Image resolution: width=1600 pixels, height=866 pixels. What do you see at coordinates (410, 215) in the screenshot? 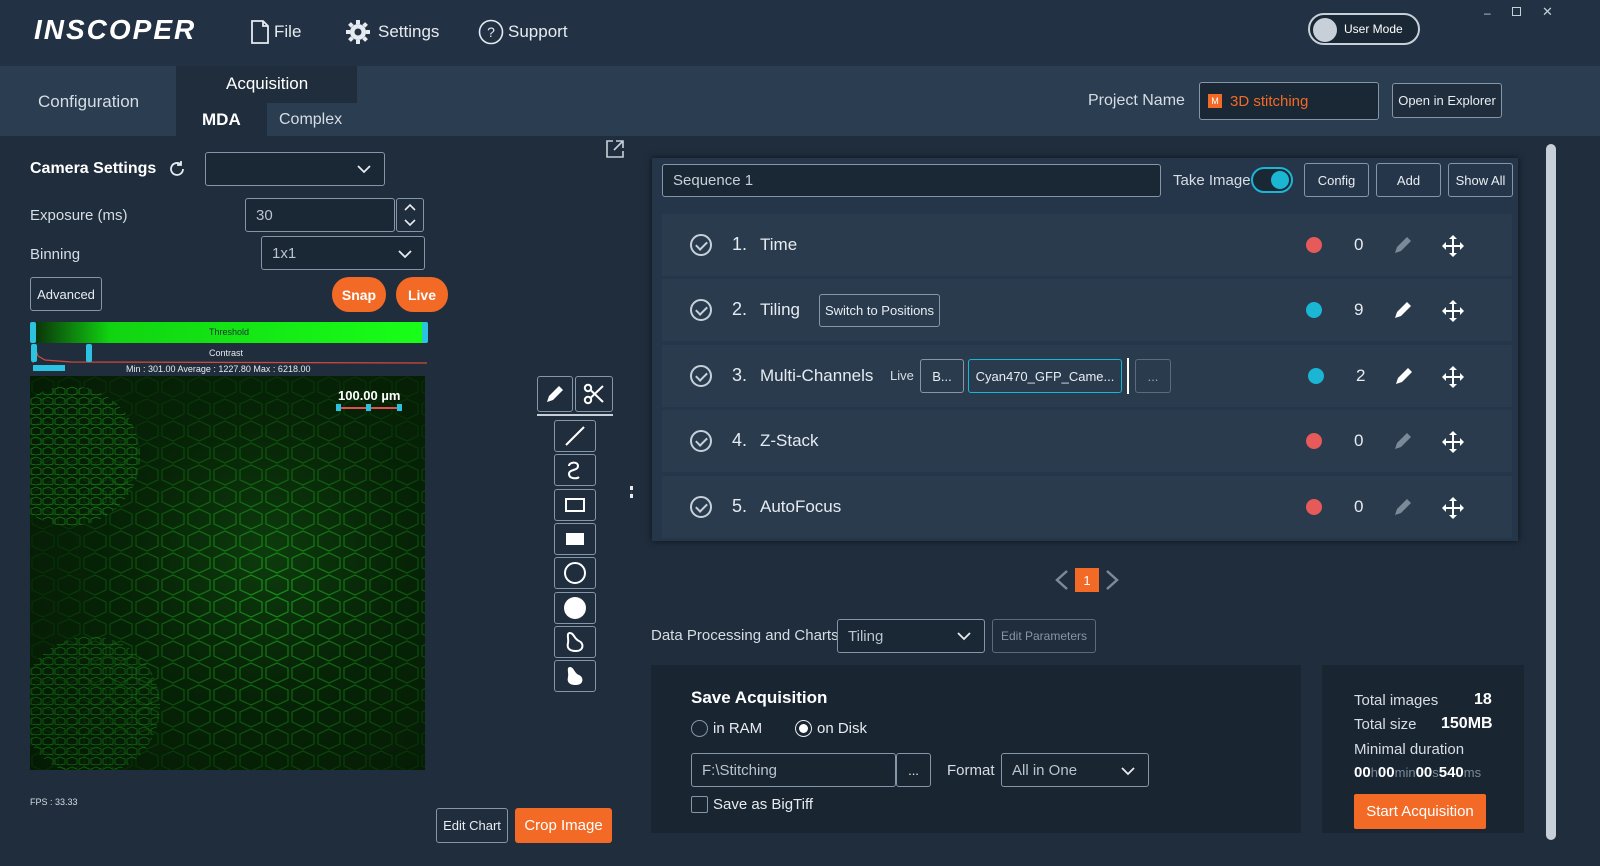
I see `exposure-stepper` at bounding box center [410, 215].